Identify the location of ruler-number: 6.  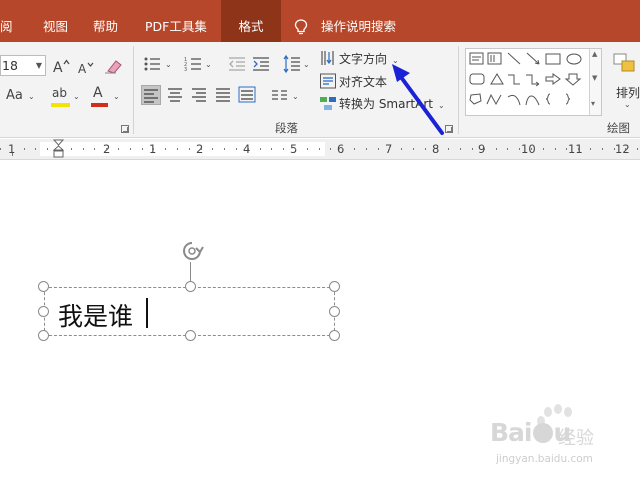
(341, 149).